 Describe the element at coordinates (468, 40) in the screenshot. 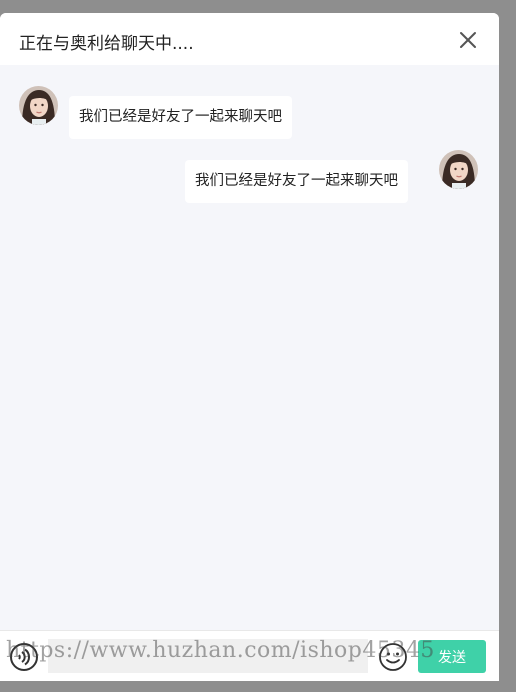

I see `close-icon` at that location.